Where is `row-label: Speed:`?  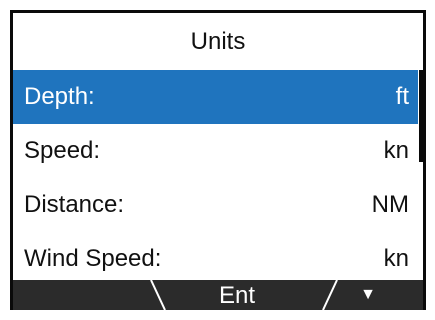 row-label: Speed: is located at coordinates (62, 150).